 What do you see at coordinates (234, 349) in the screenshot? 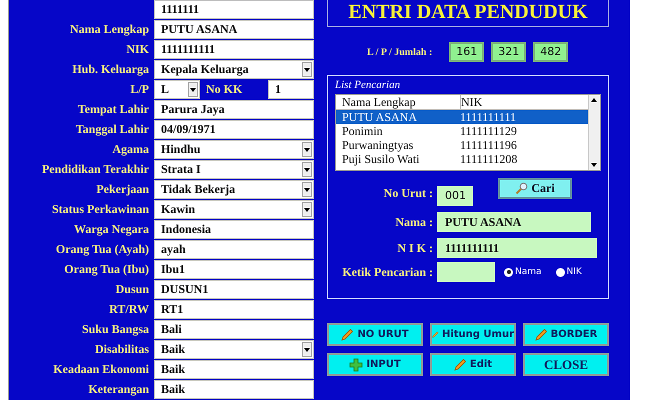
I see `dropdown-field: Baik` at bounding box center [234, 349].